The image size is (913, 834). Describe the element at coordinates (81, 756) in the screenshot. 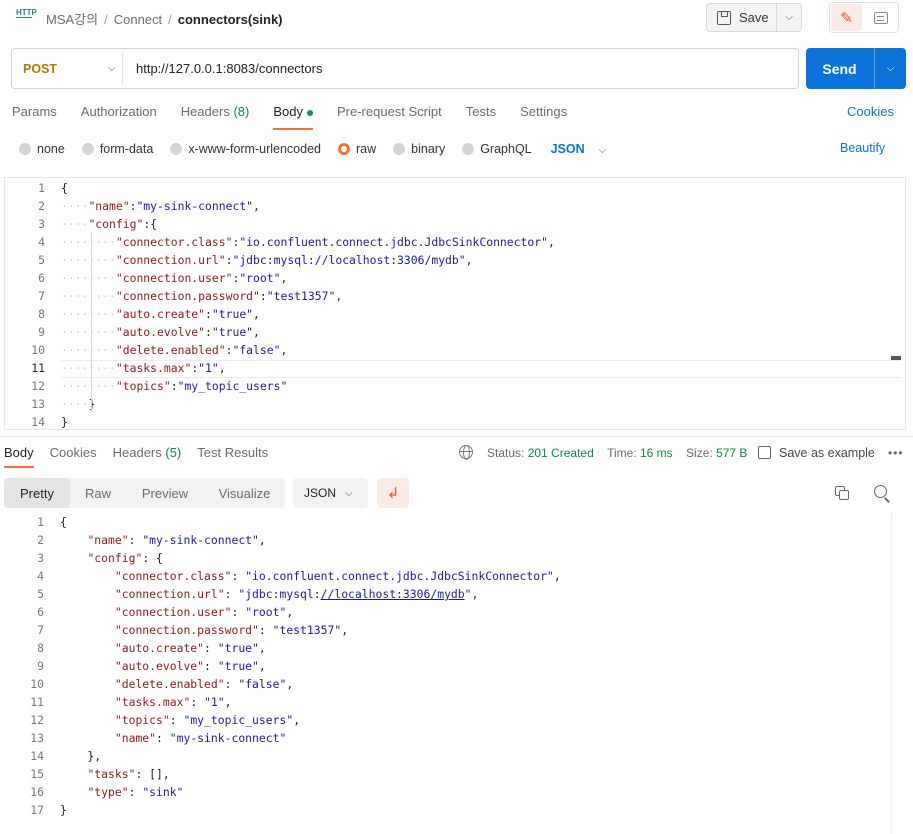

I see `code-text: },` at that location.